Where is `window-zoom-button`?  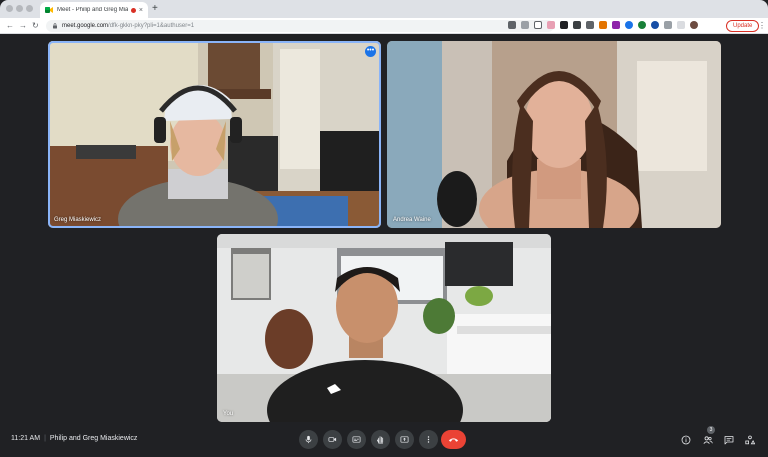
window-zoom-button is located at coordinates (29, 8).